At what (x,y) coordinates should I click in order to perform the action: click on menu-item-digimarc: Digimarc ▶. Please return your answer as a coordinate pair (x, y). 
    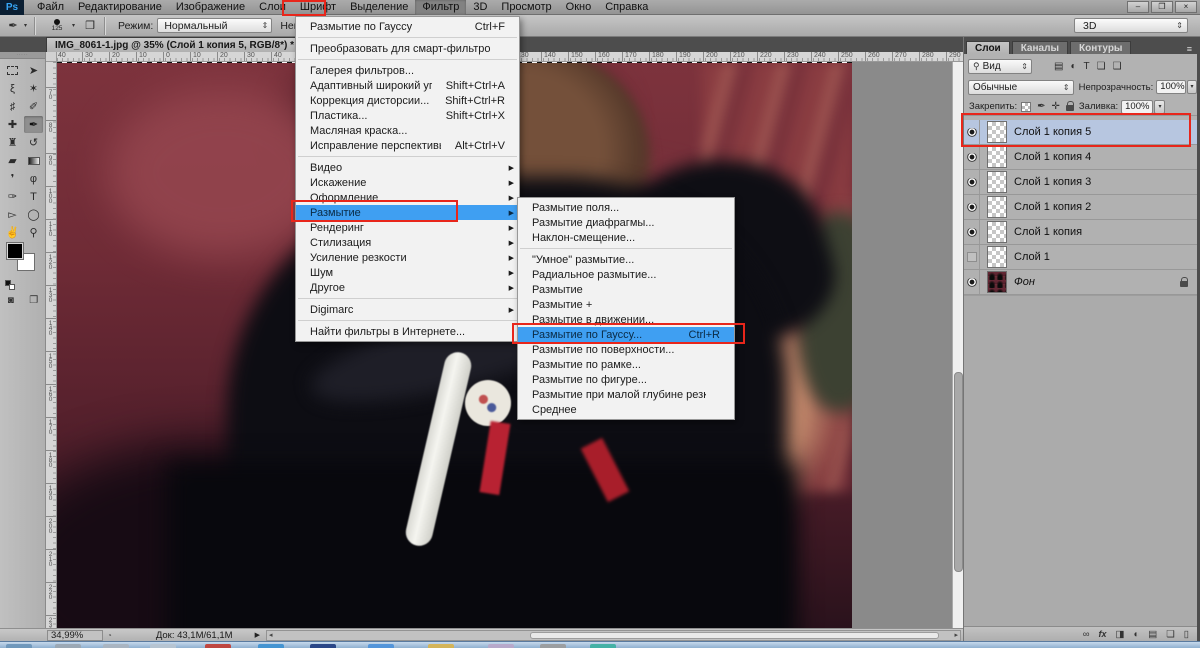
    Looking at the image, I should click on (407, 309).